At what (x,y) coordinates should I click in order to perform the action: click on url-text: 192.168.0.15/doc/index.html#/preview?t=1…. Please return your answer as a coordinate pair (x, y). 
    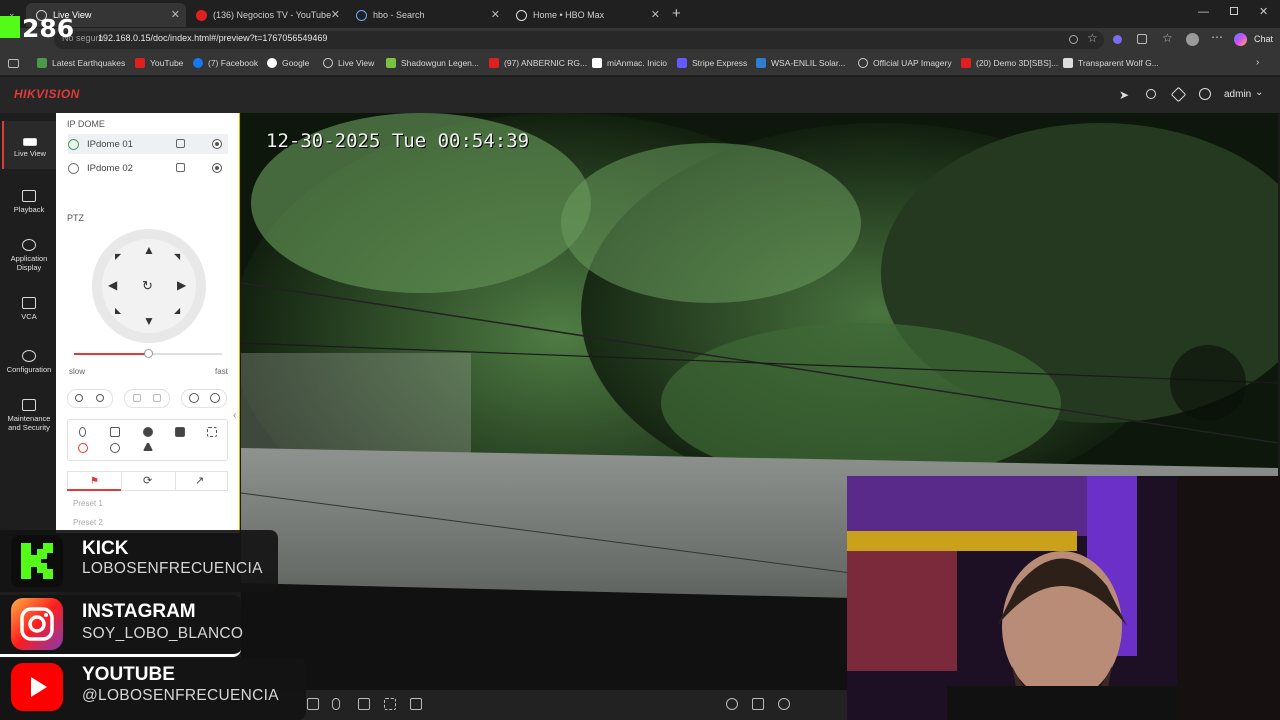
    Looking at the image, I should click on (212, 38).